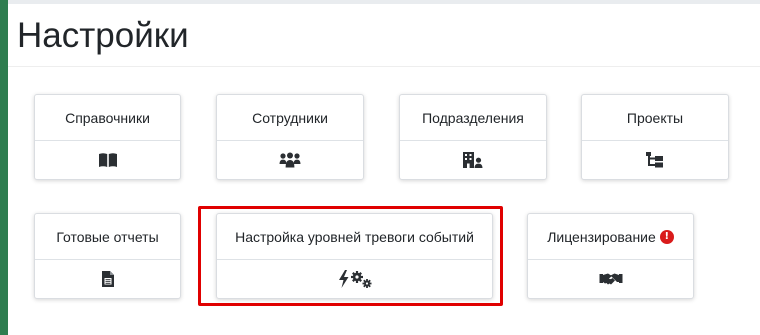 The height and width of the screenshot is (335, 760). I want to click on card-label: Готовые отчеты, so click(107, 237).